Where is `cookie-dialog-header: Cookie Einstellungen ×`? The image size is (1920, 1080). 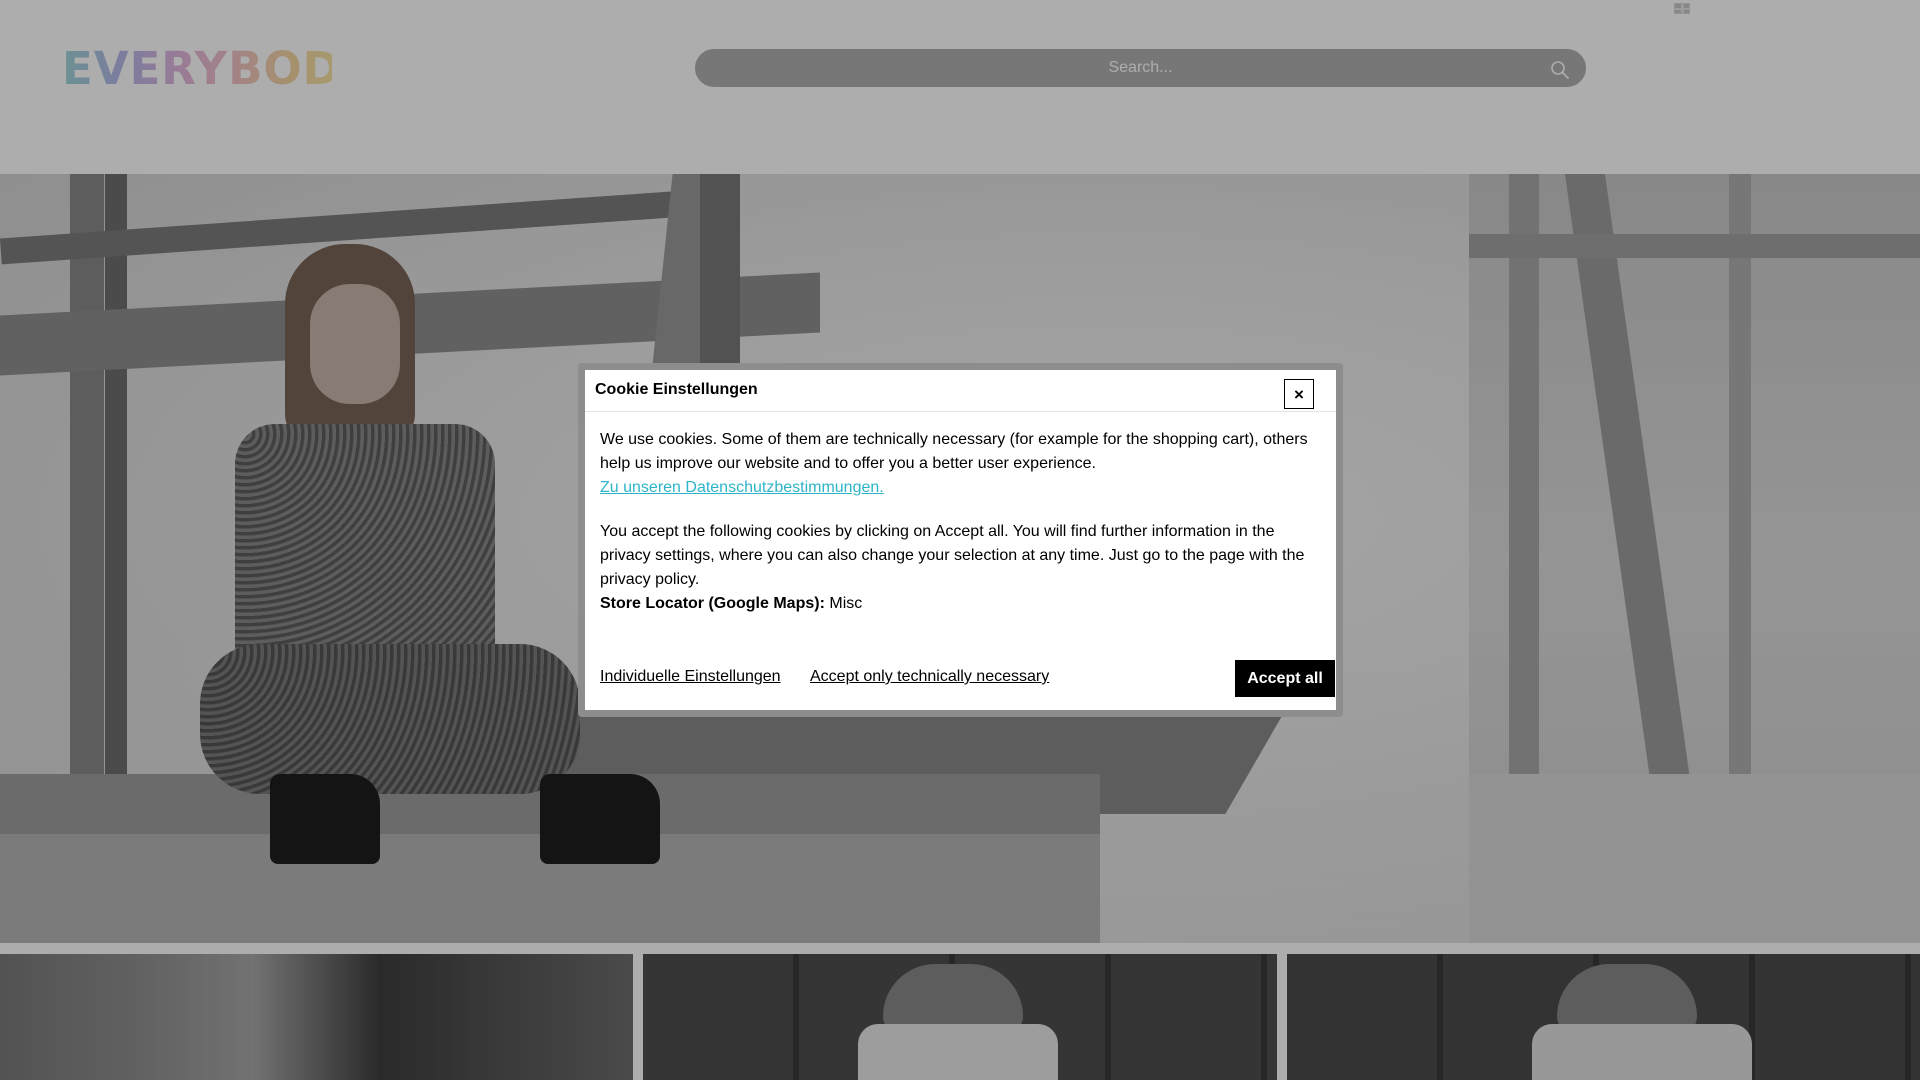 cookie-dialog-header: Cookie Einstellungen × is located at coordinates (960, 391).